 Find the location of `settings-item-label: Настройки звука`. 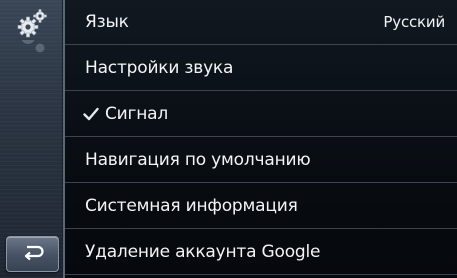

settings-item-label: Настройки звука is located at coordinates (159, 68).